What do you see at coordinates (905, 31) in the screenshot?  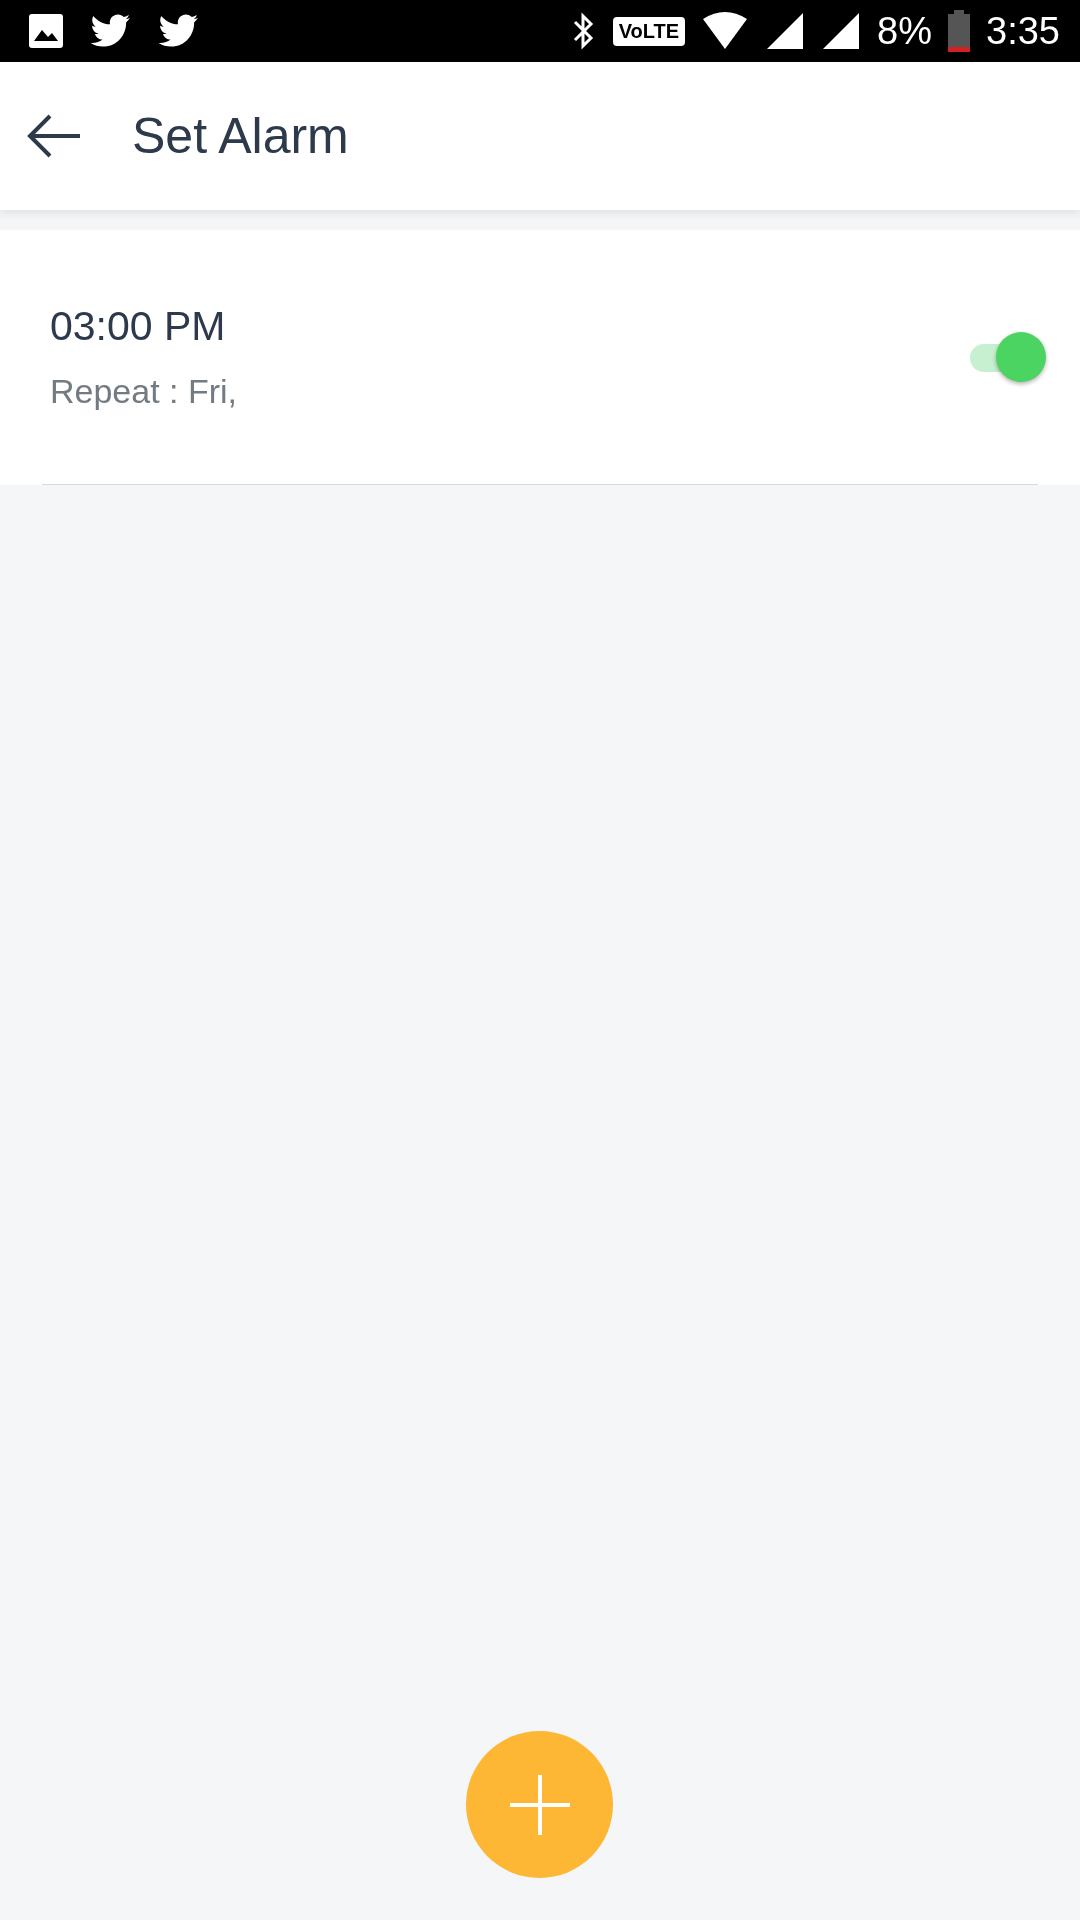 I see `battery-percent: 8%` at bounding box center [905, 31].